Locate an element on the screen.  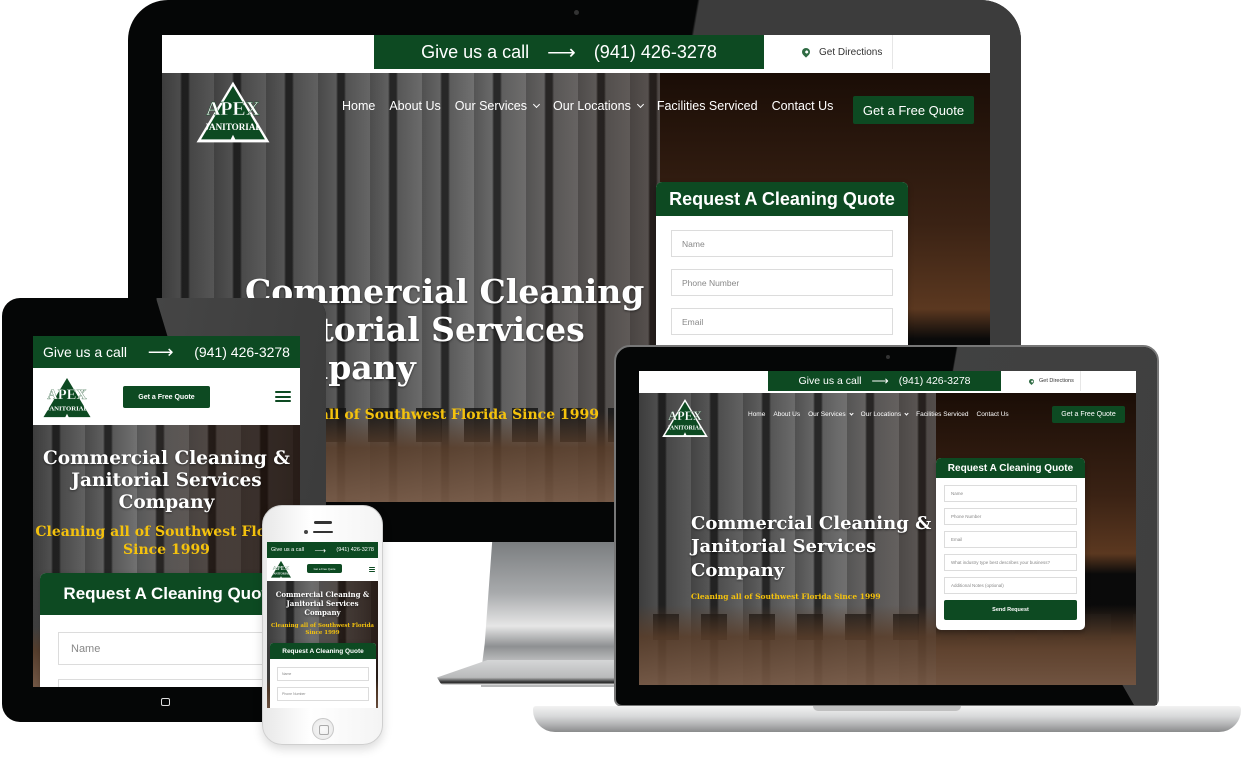
phone-camera-icon is located at coordinates (306, 532).